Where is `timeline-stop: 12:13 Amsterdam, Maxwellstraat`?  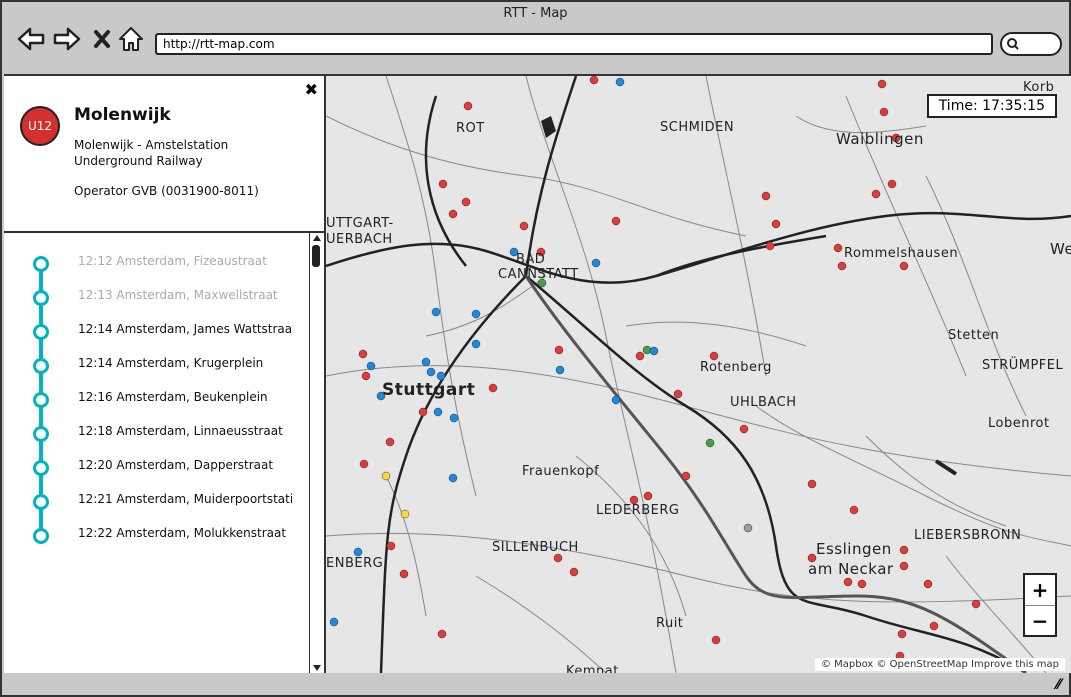
timeline-stop: 12:13 Amsterdam, Maxwellstraat is located at coordinates (154, 297).